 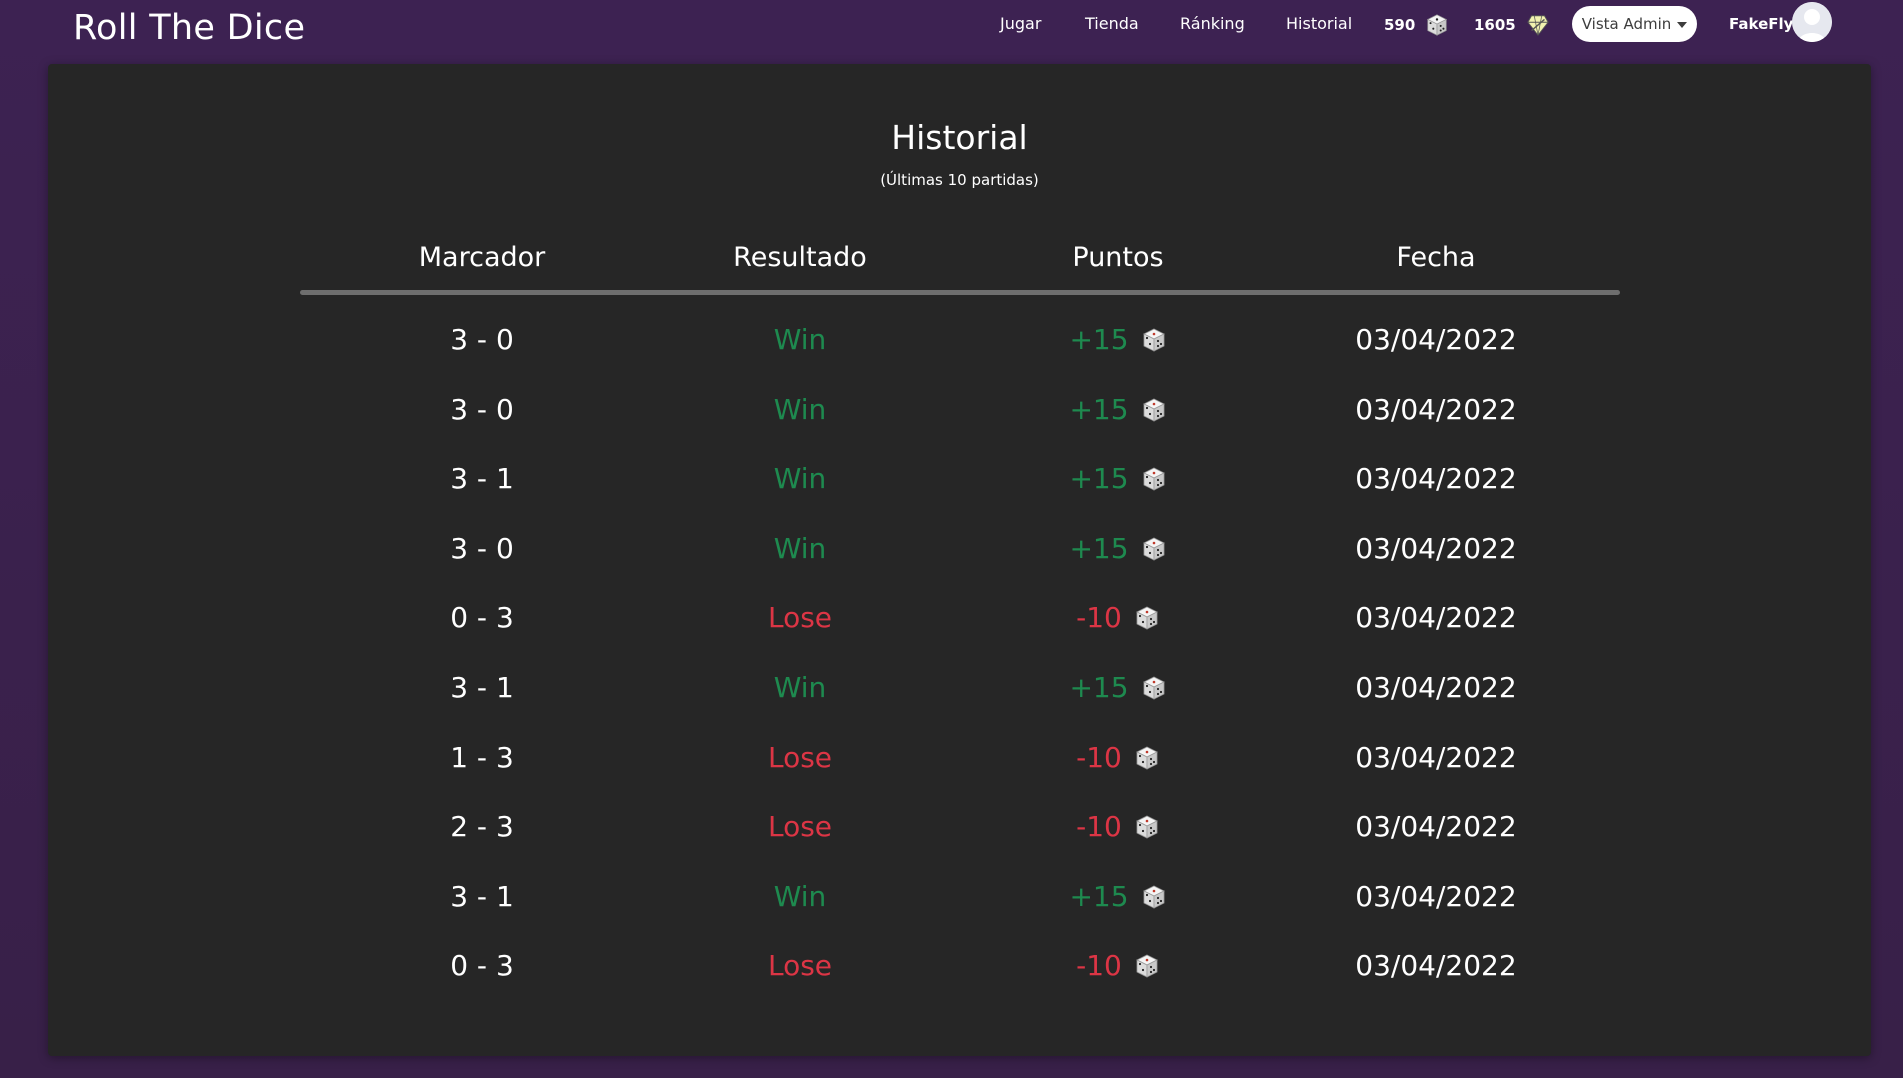 I want to click on nav-ranking: Ránking, so click(x=1212, y=24).